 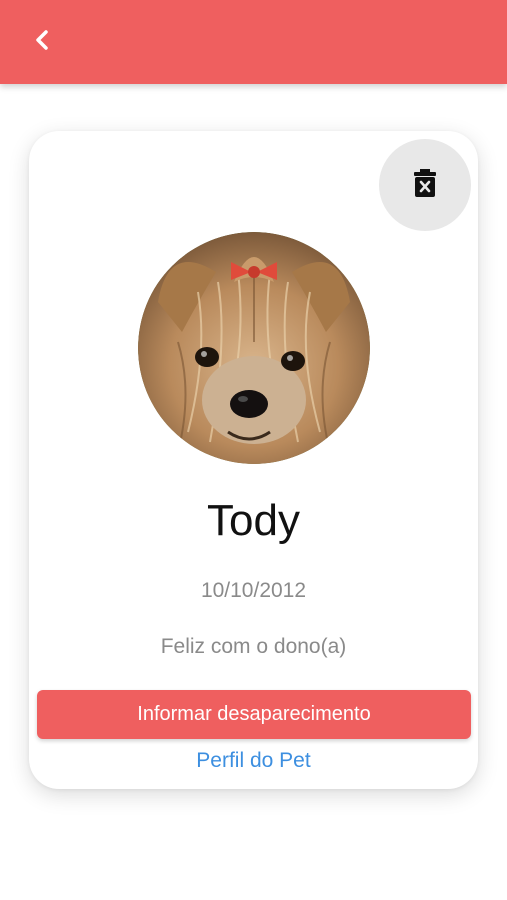 I want to click on trash-x-icon, so click(x=425, y=185).